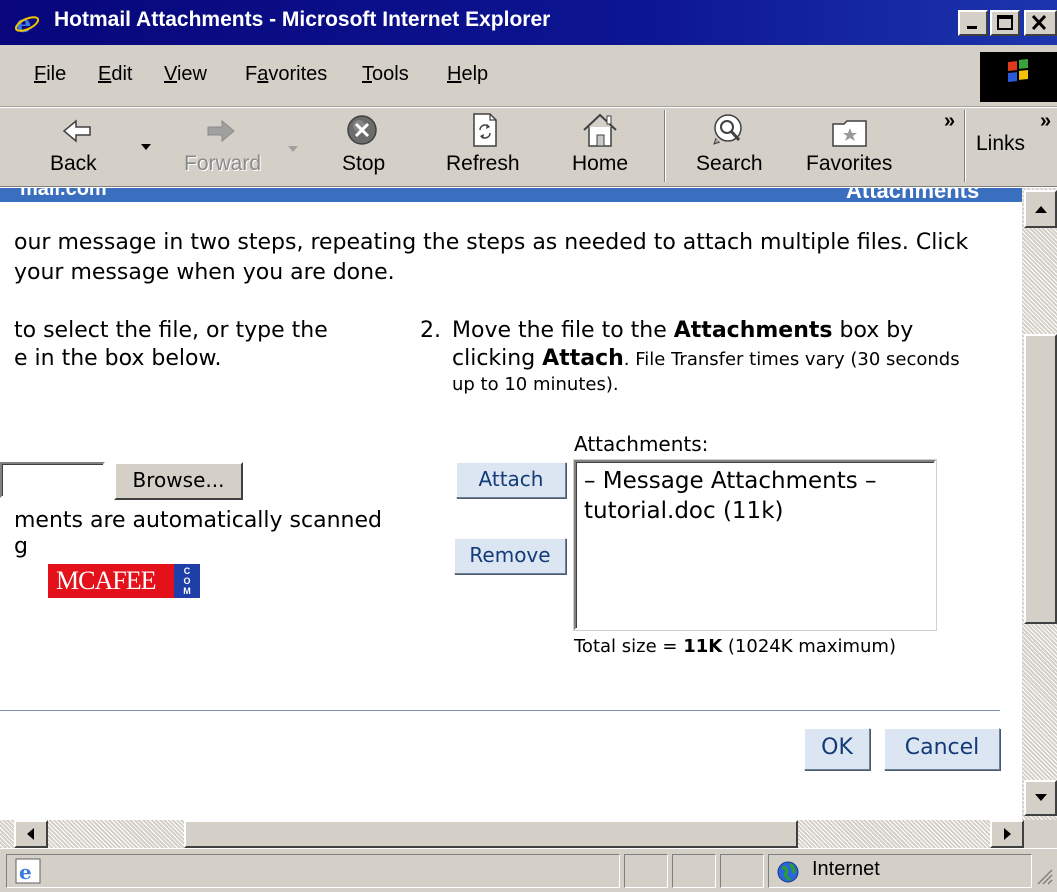  I want to click on mcafee-logo: MCAFEE COM, so click(124, 581).